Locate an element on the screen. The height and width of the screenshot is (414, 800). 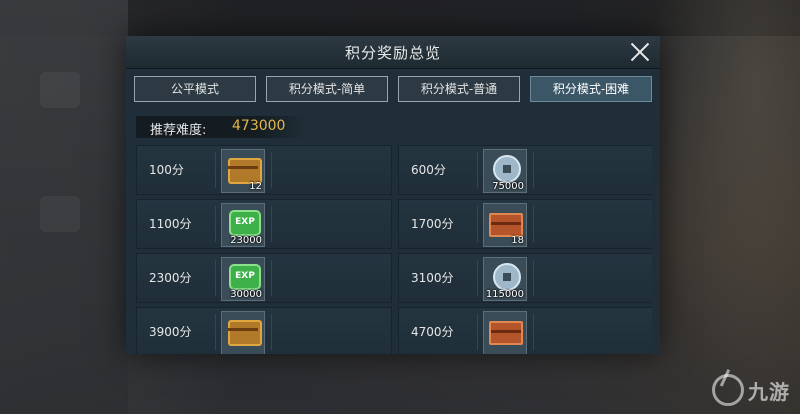
reward-score: 2300分 is located at coordinates (170, 278).